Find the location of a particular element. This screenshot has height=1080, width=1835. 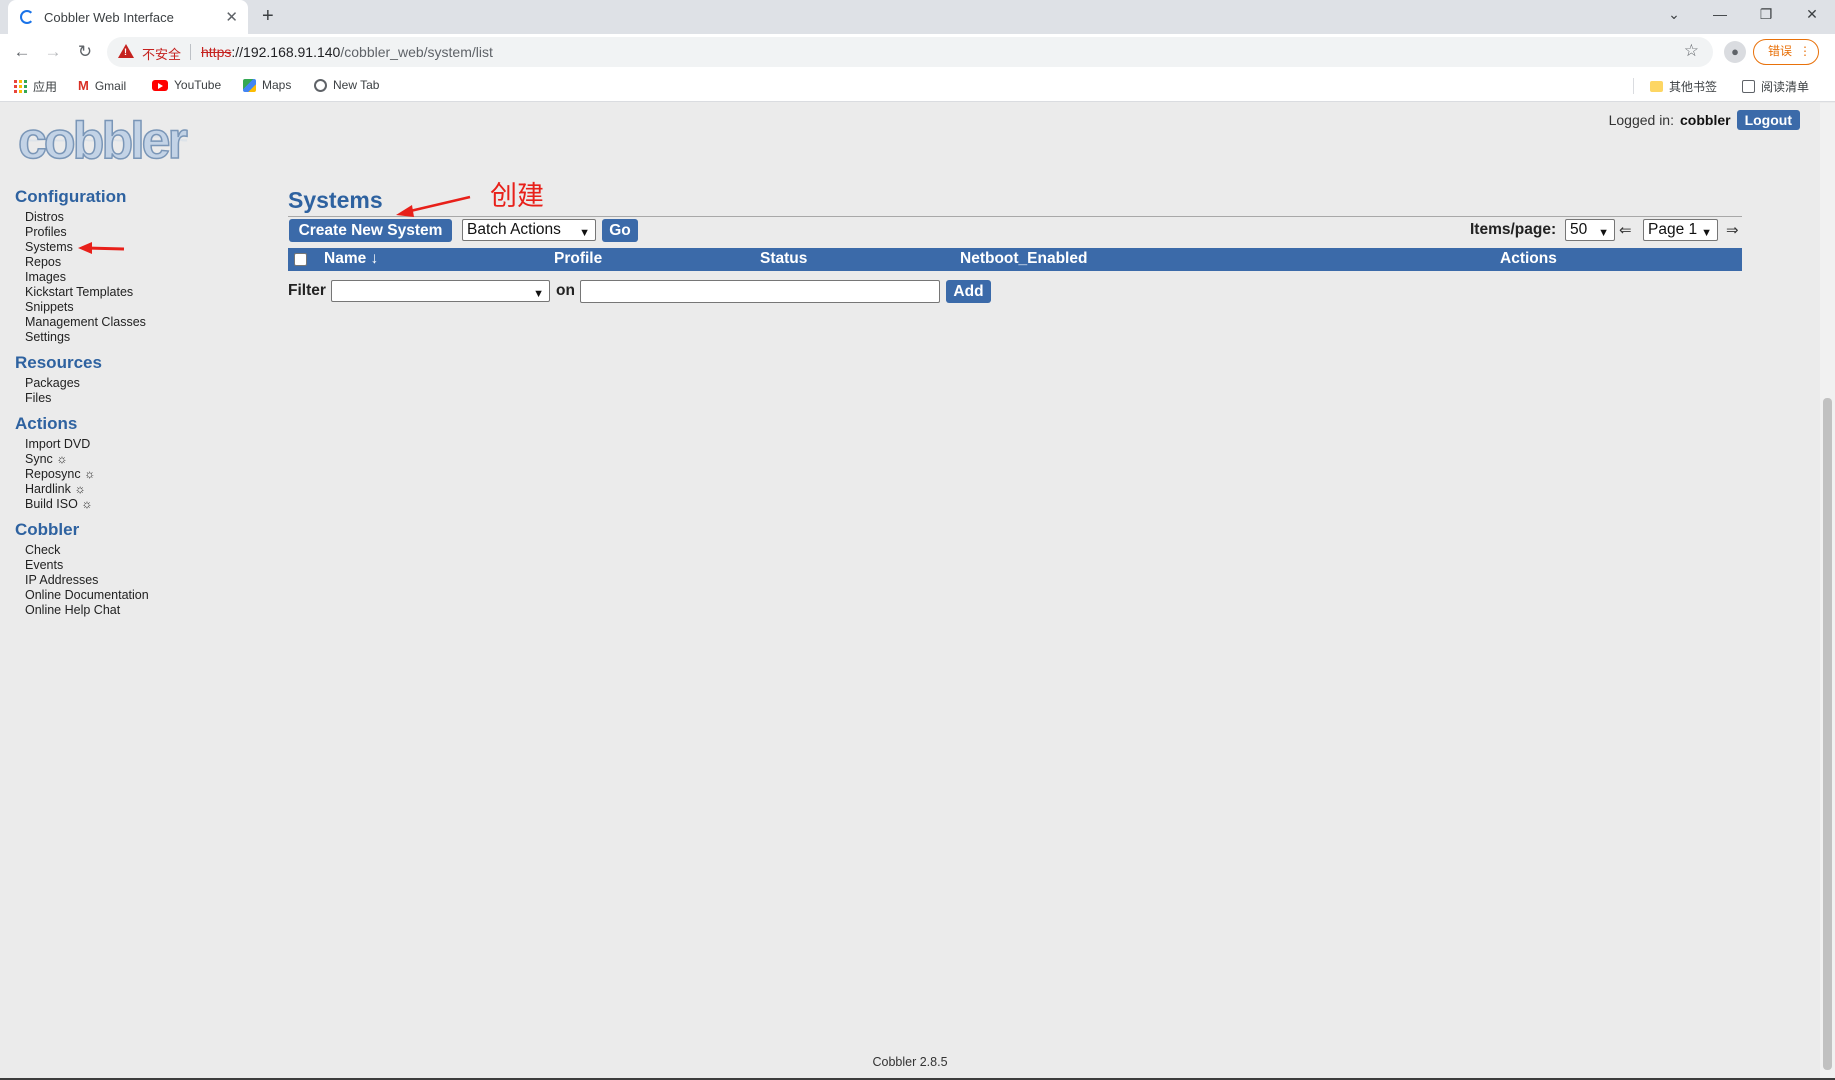

minimize-icon: — is located at coordinates (1720, 14).